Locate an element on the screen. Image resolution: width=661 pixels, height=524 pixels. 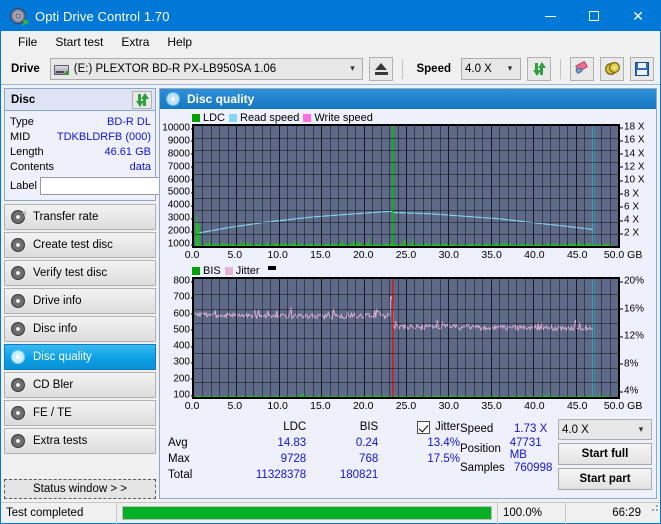
stats-row-label: Max is located at coordinates (179, 459).